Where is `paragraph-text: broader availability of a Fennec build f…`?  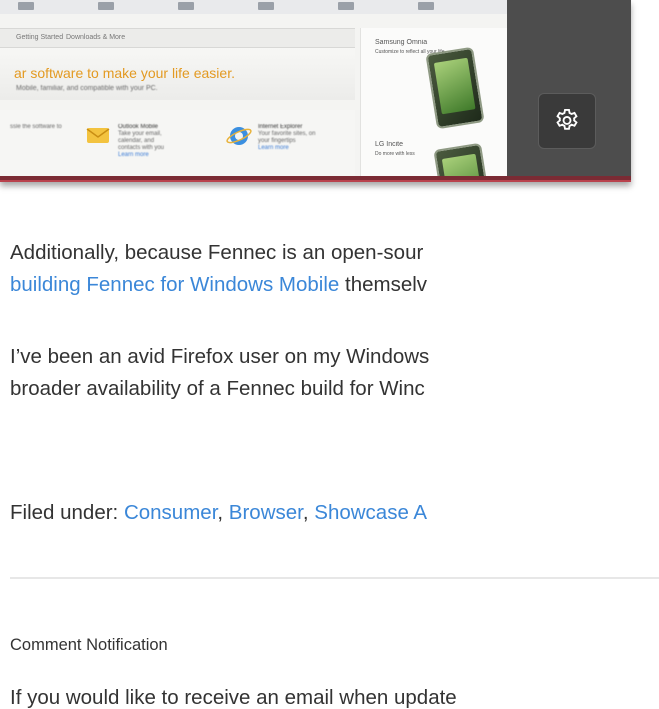
paragraph-text: broader availability of a Fennec build f… is located at coordinates (217, 388).